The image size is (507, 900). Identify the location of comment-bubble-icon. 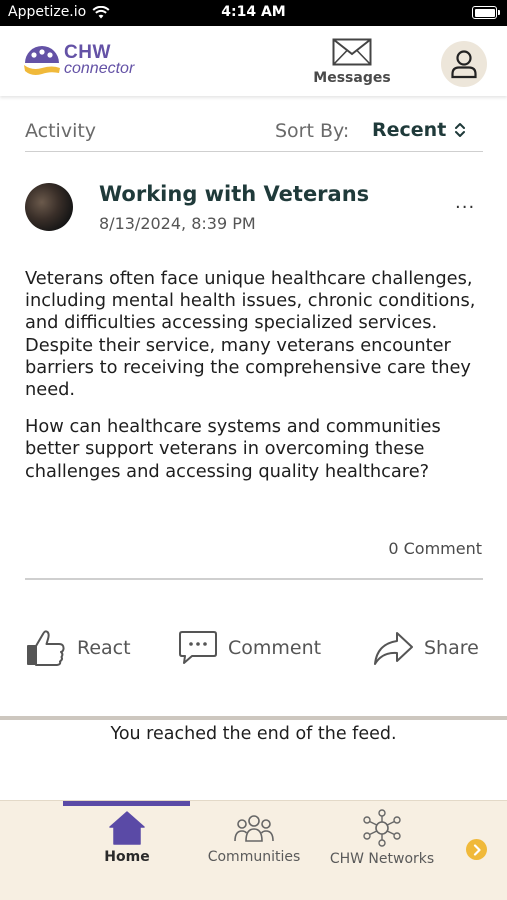
(198, 647).